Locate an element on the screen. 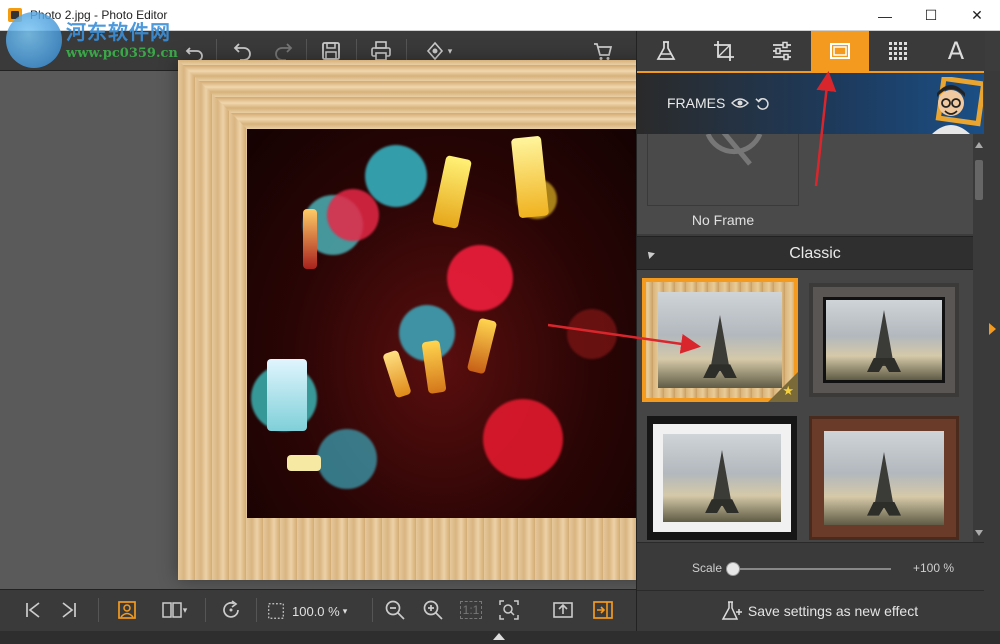  tab-frames is located at coordinates (840, 51).